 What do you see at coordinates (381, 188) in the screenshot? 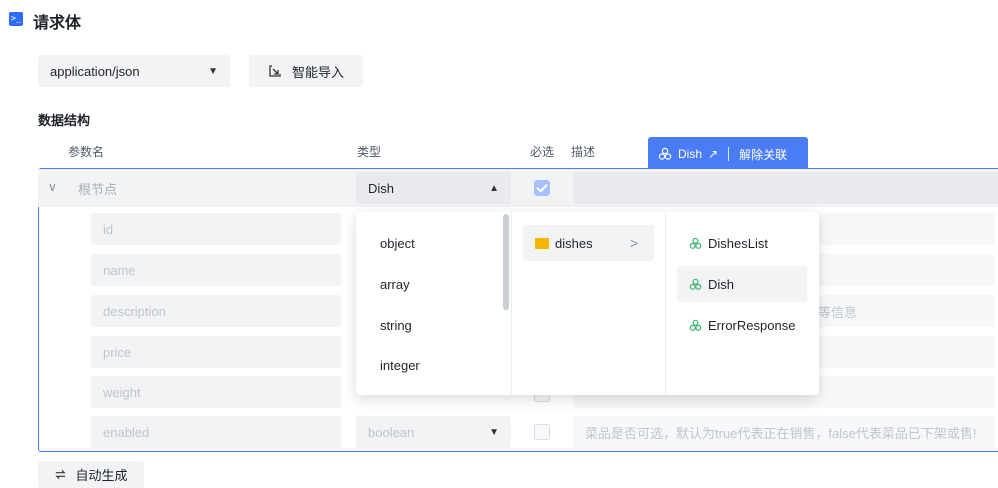
I see `root-type-value: Dish` at bounding box center [381, 188].